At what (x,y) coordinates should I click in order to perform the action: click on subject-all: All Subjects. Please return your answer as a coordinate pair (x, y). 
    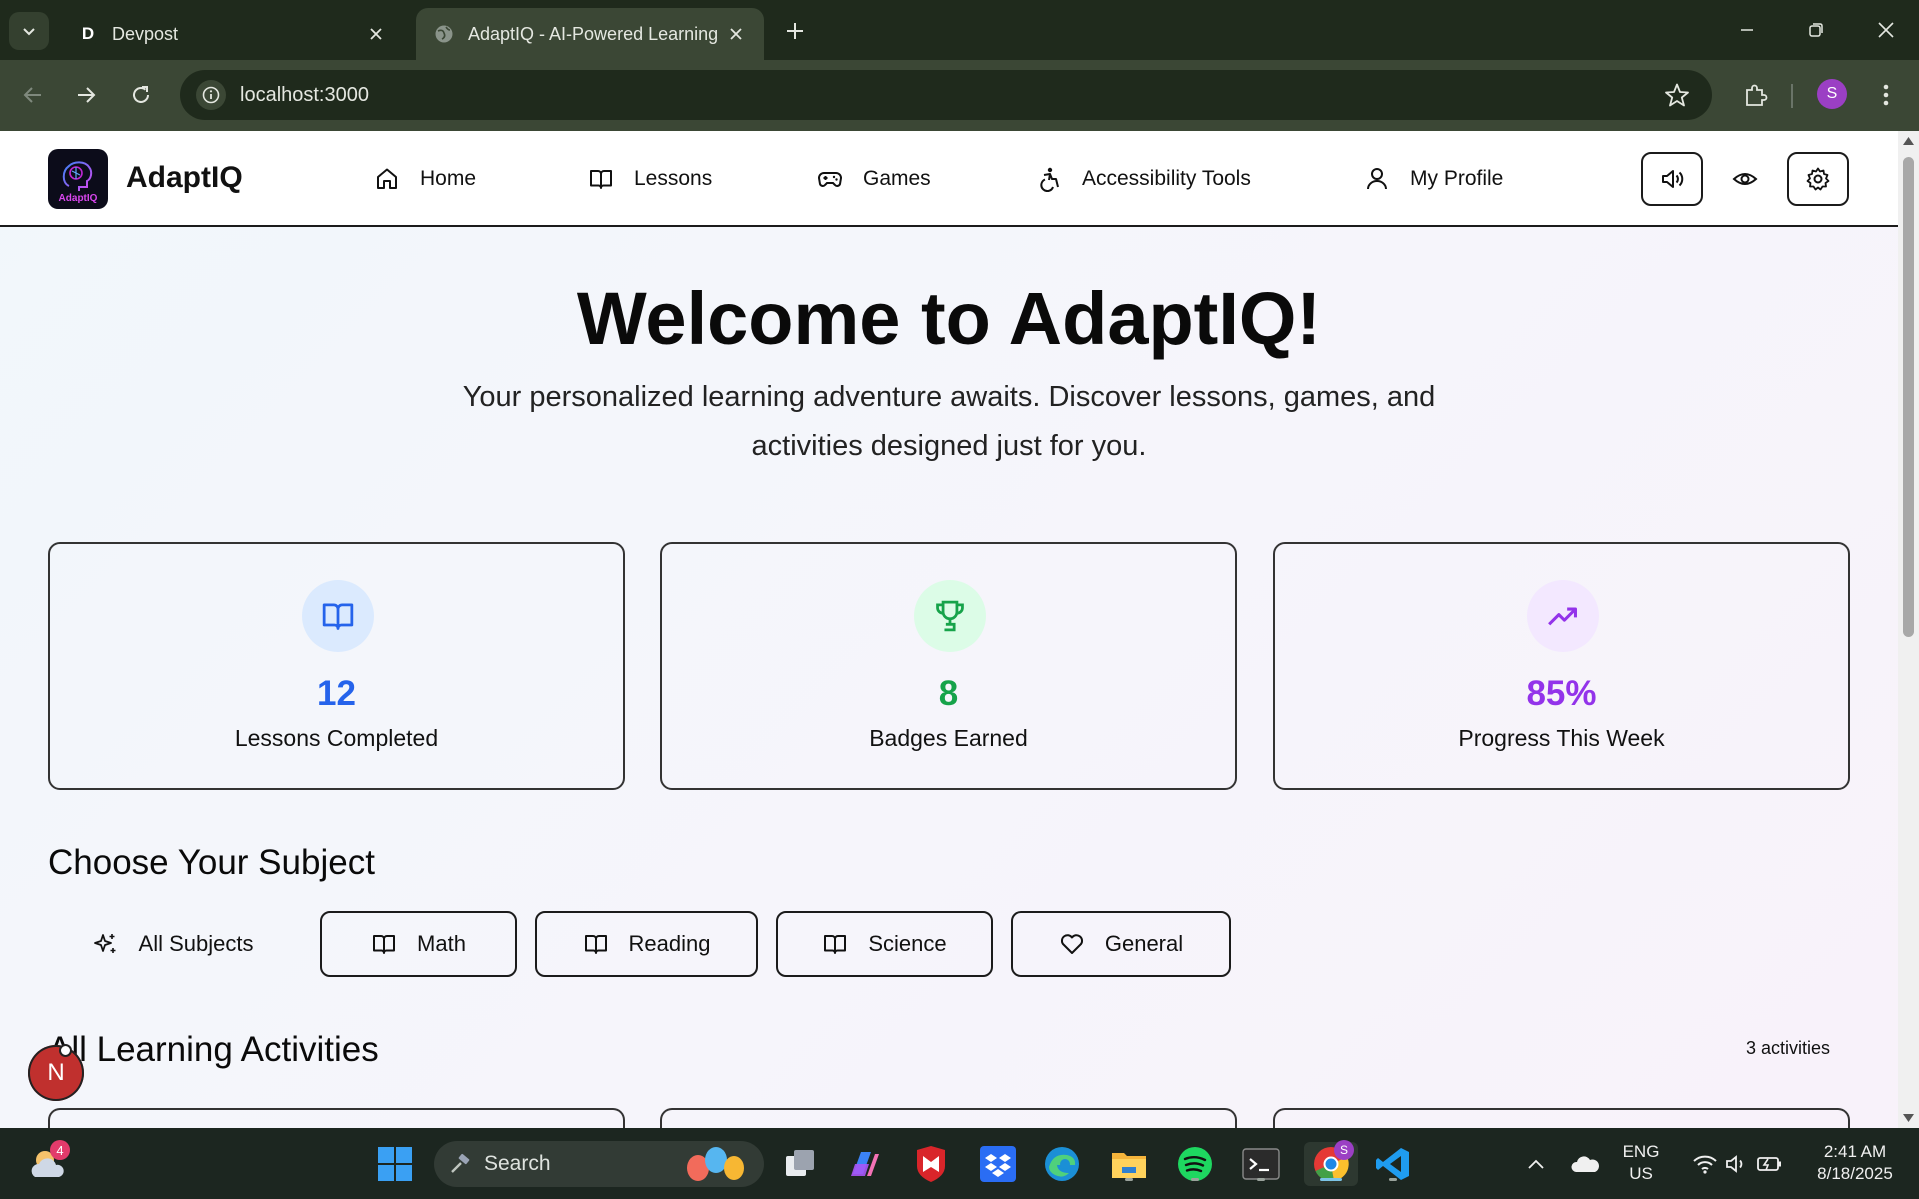
    Looking at the image, I should click on (173, 944).